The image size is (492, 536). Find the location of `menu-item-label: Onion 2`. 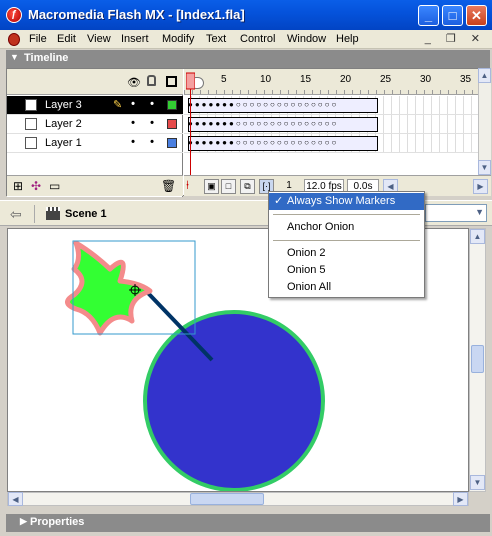

menu-item-label: Onion 2 is located at coordinates (306, 253).